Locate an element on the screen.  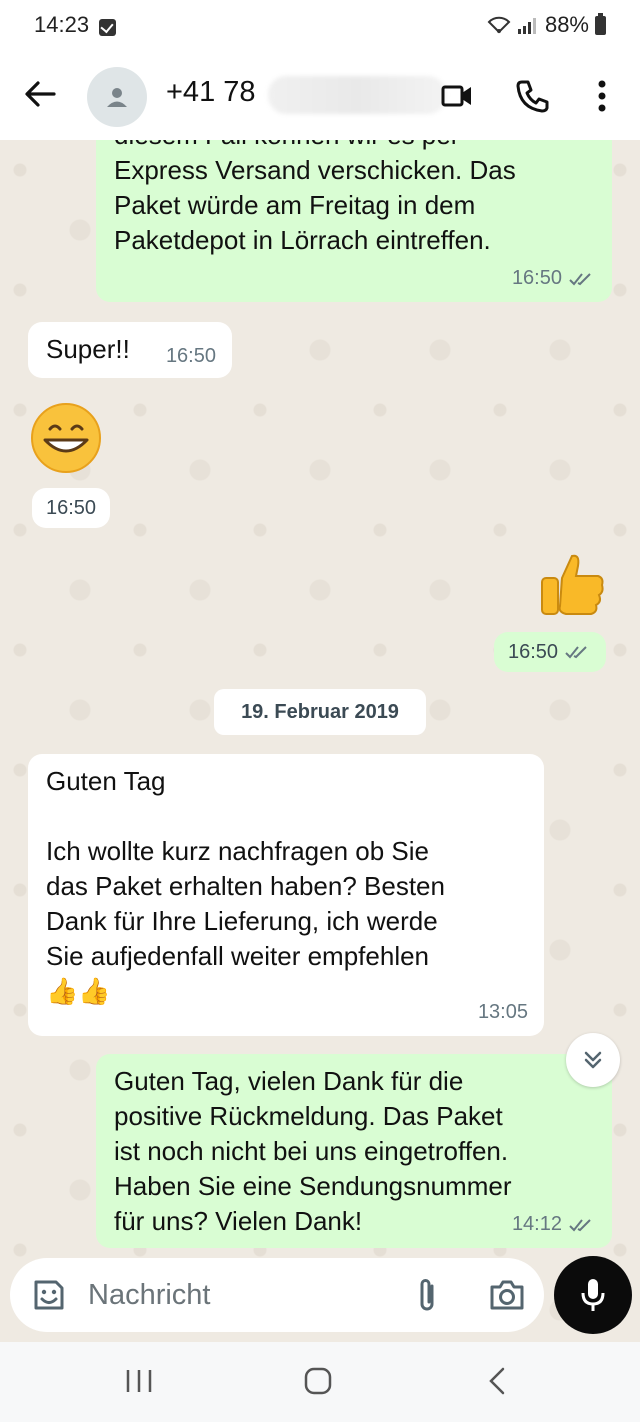
camera-icon is located at coordinates (507, 1295).